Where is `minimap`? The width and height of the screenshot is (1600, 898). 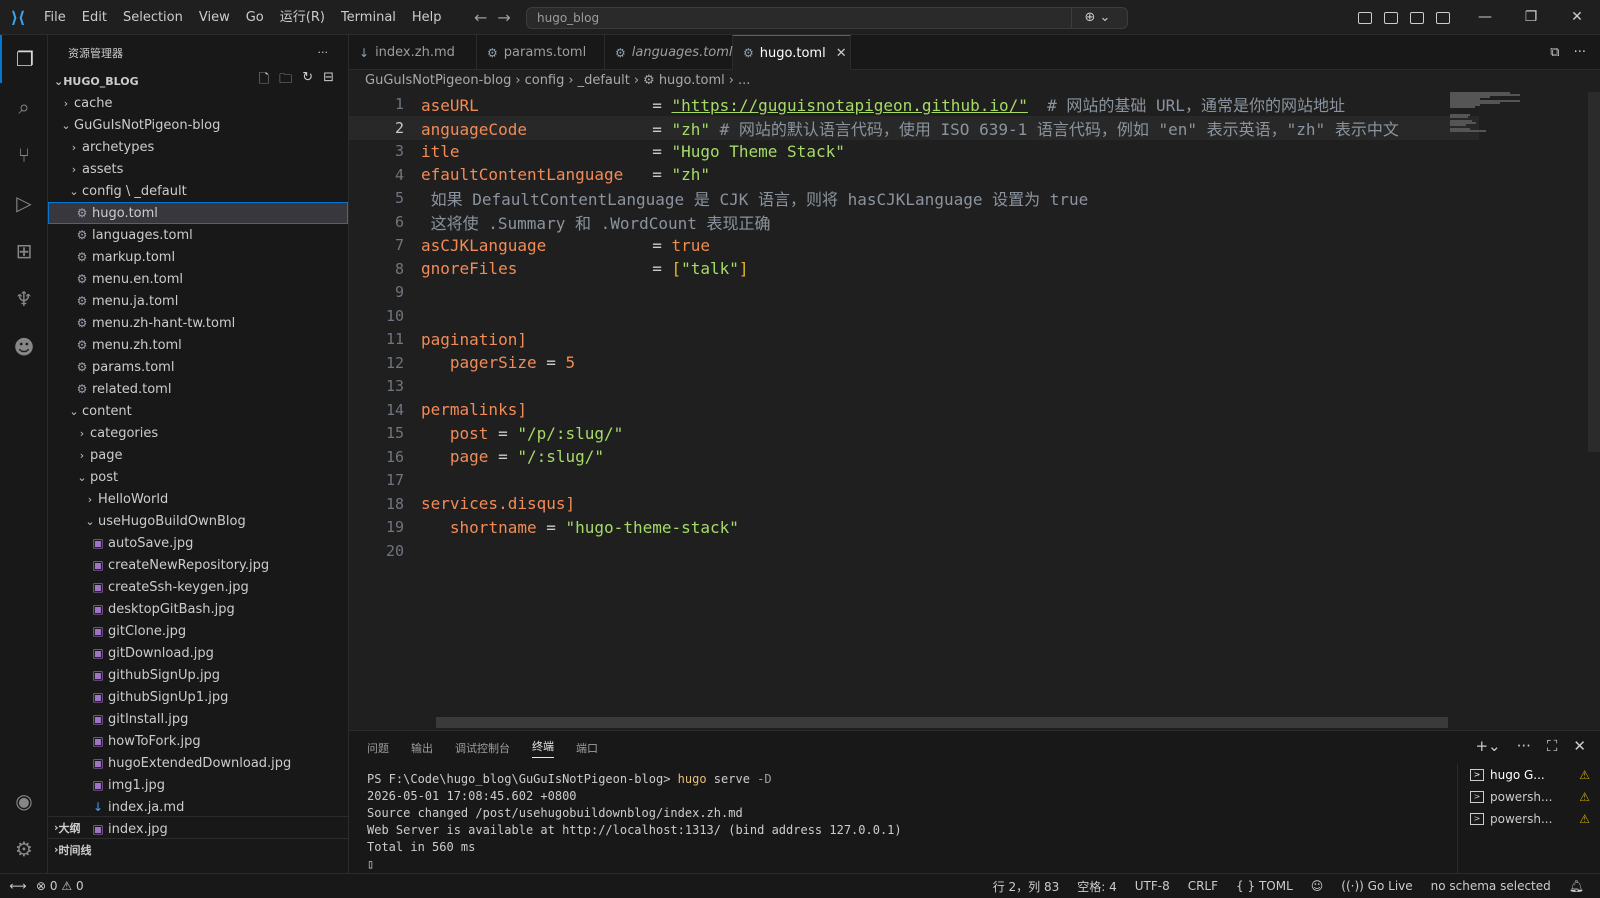
minimap is located at coordinates (1505, 132).